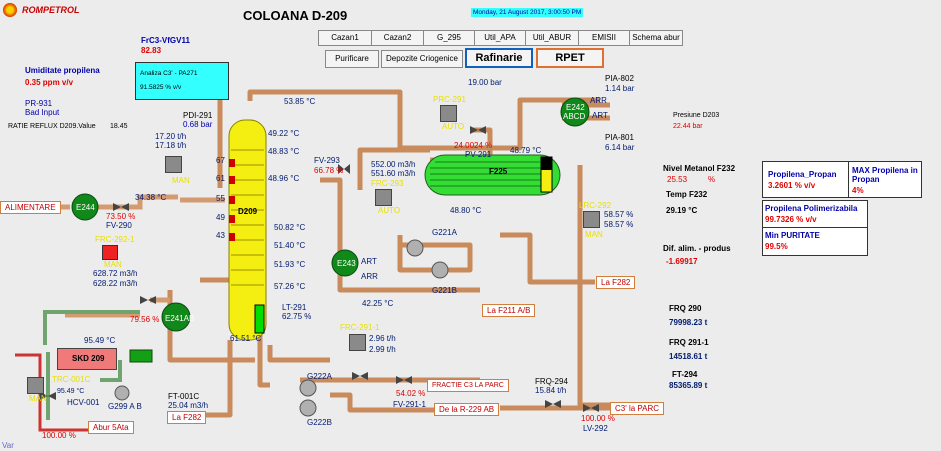 This screenshot has width=941, height=451. I want to click on var-label: Var, so click(8, 445).